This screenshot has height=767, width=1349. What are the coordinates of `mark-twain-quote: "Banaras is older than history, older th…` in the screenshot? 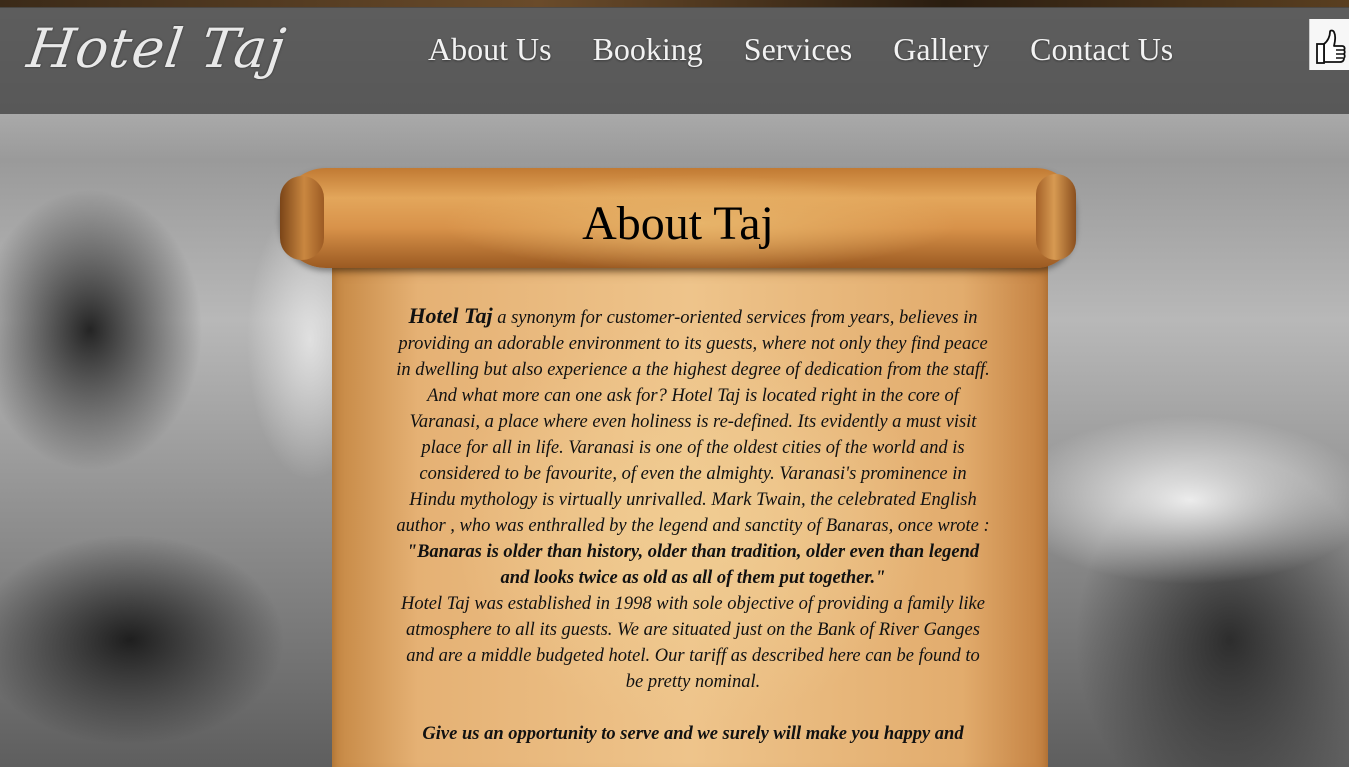 It's located at (693, 565).